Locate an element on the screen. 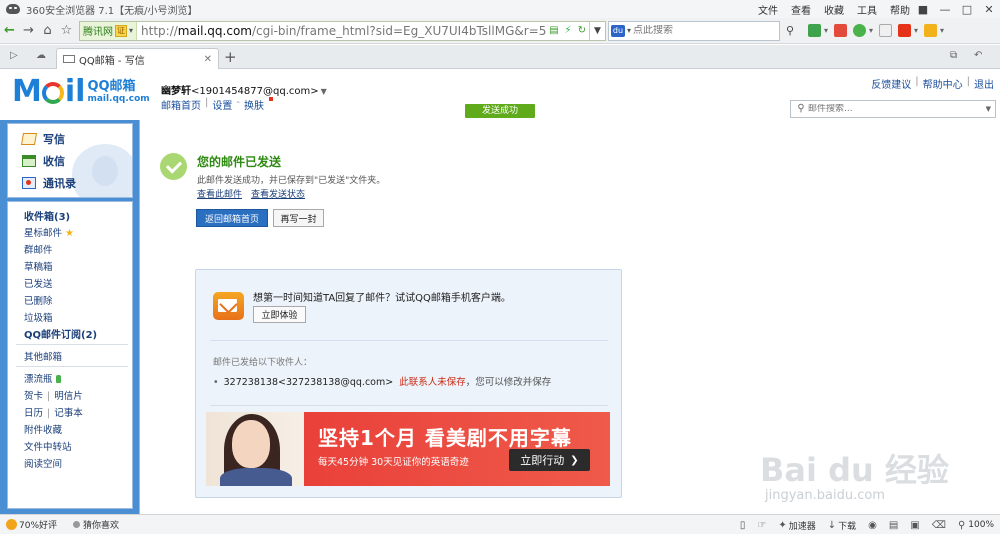 The image size is (1000, 534). adblock-icon is located at coordinates (905, 30).